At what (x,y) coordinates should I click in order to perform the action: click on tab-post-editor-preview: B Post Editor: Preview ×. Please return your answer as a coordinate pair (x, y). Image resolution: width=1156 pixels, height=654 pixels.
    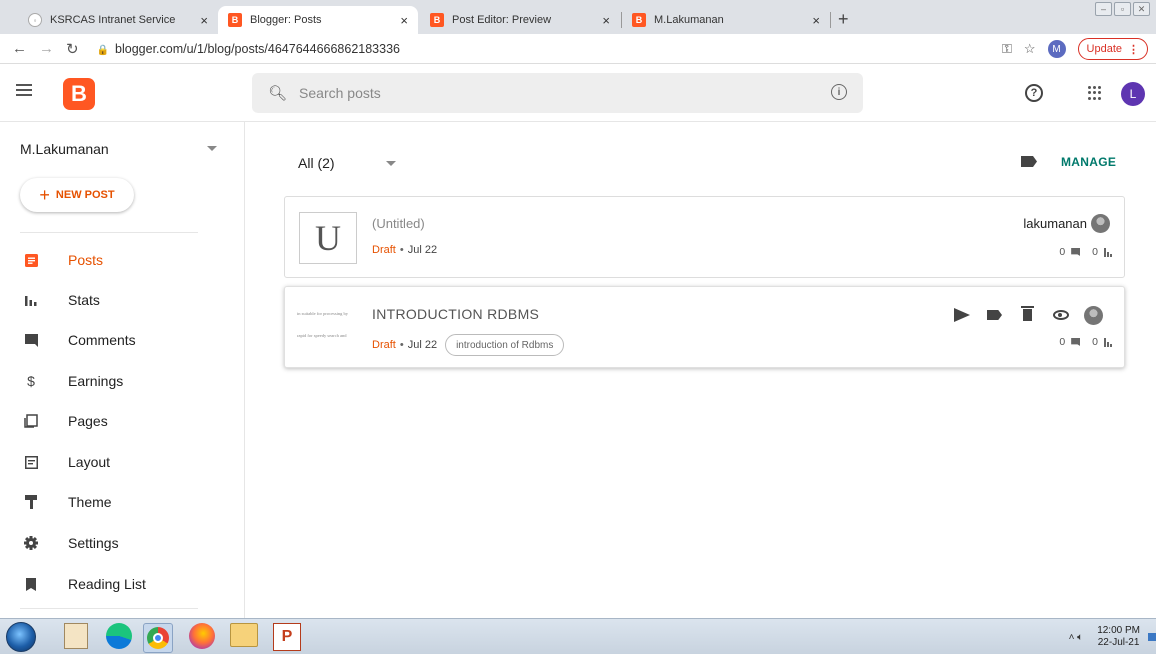
    Looking at the image, I should click on (520, 20).